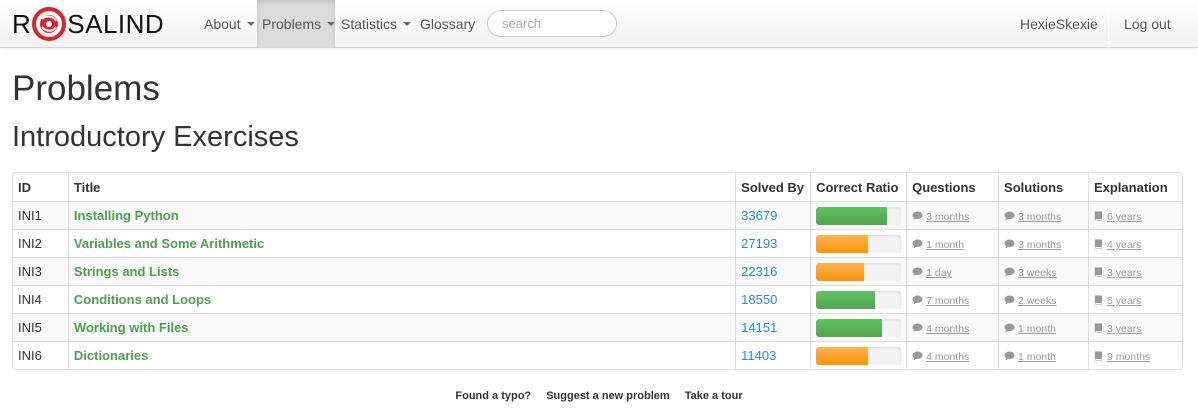 Image resolution: width=1198 pixels, height=418 pixels. I want to click on problem-id: INI2, so click(40, 243).